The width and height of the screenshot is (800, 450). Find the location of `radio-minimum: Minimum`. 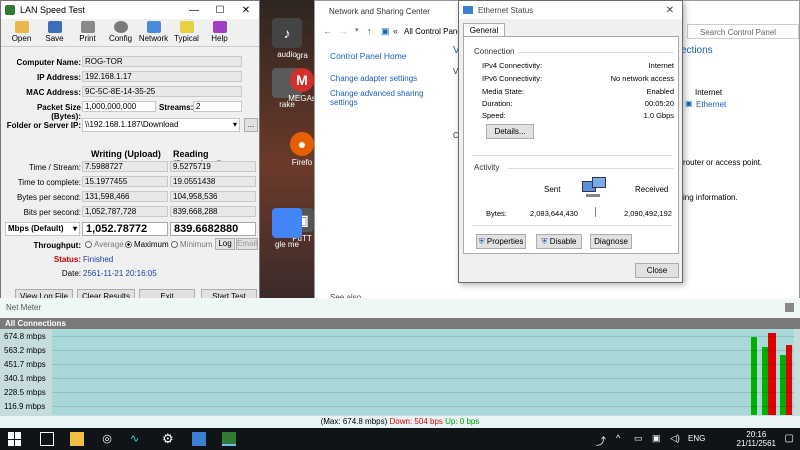

radio-minimum: Minimum is located at coordinates (191, 244).